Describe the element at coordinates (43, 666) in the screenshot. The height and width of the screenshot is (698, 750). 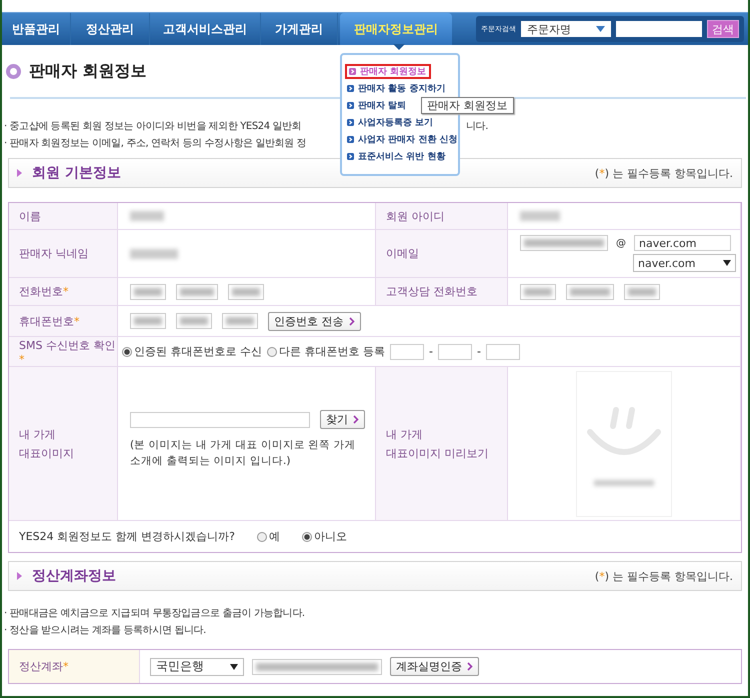
I see `field-label: 정산계좌*` at that location.